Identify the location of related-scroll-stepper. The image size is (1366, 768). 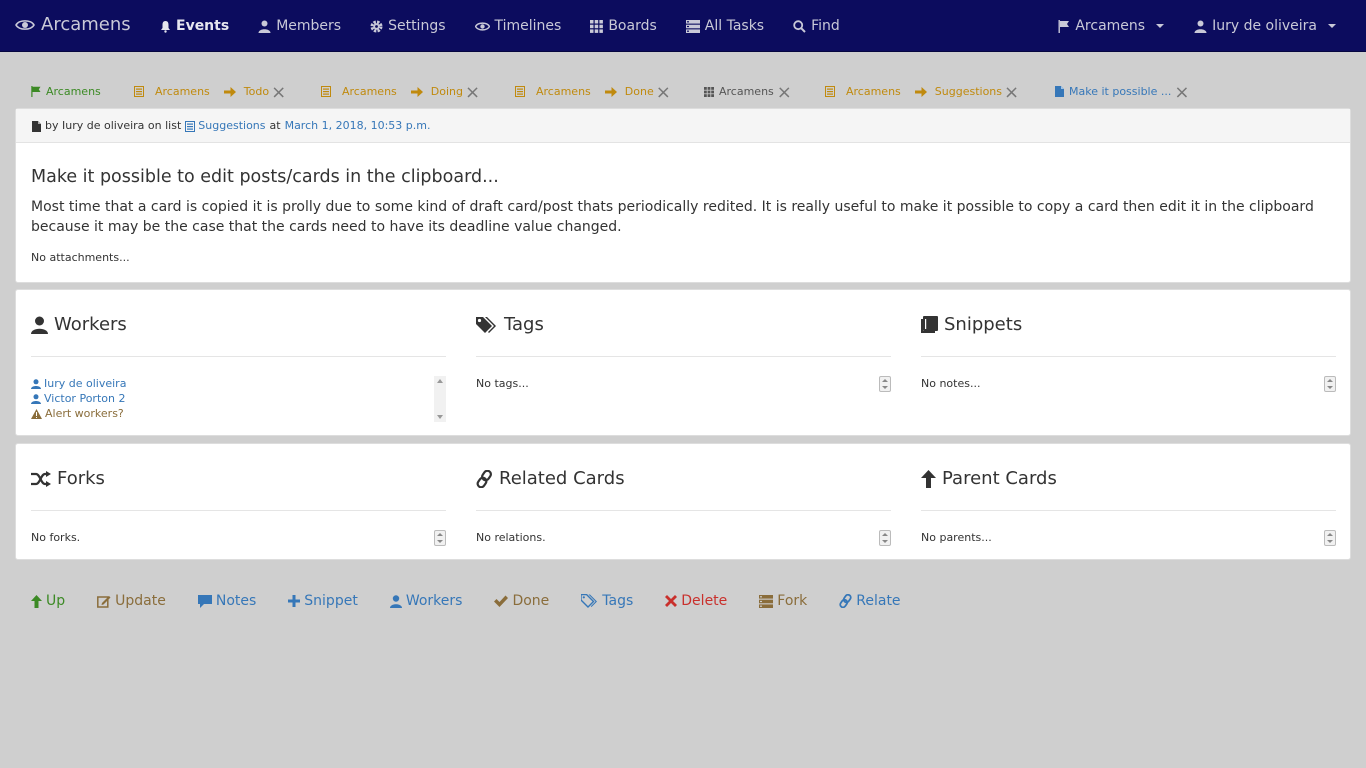
(885, 538).